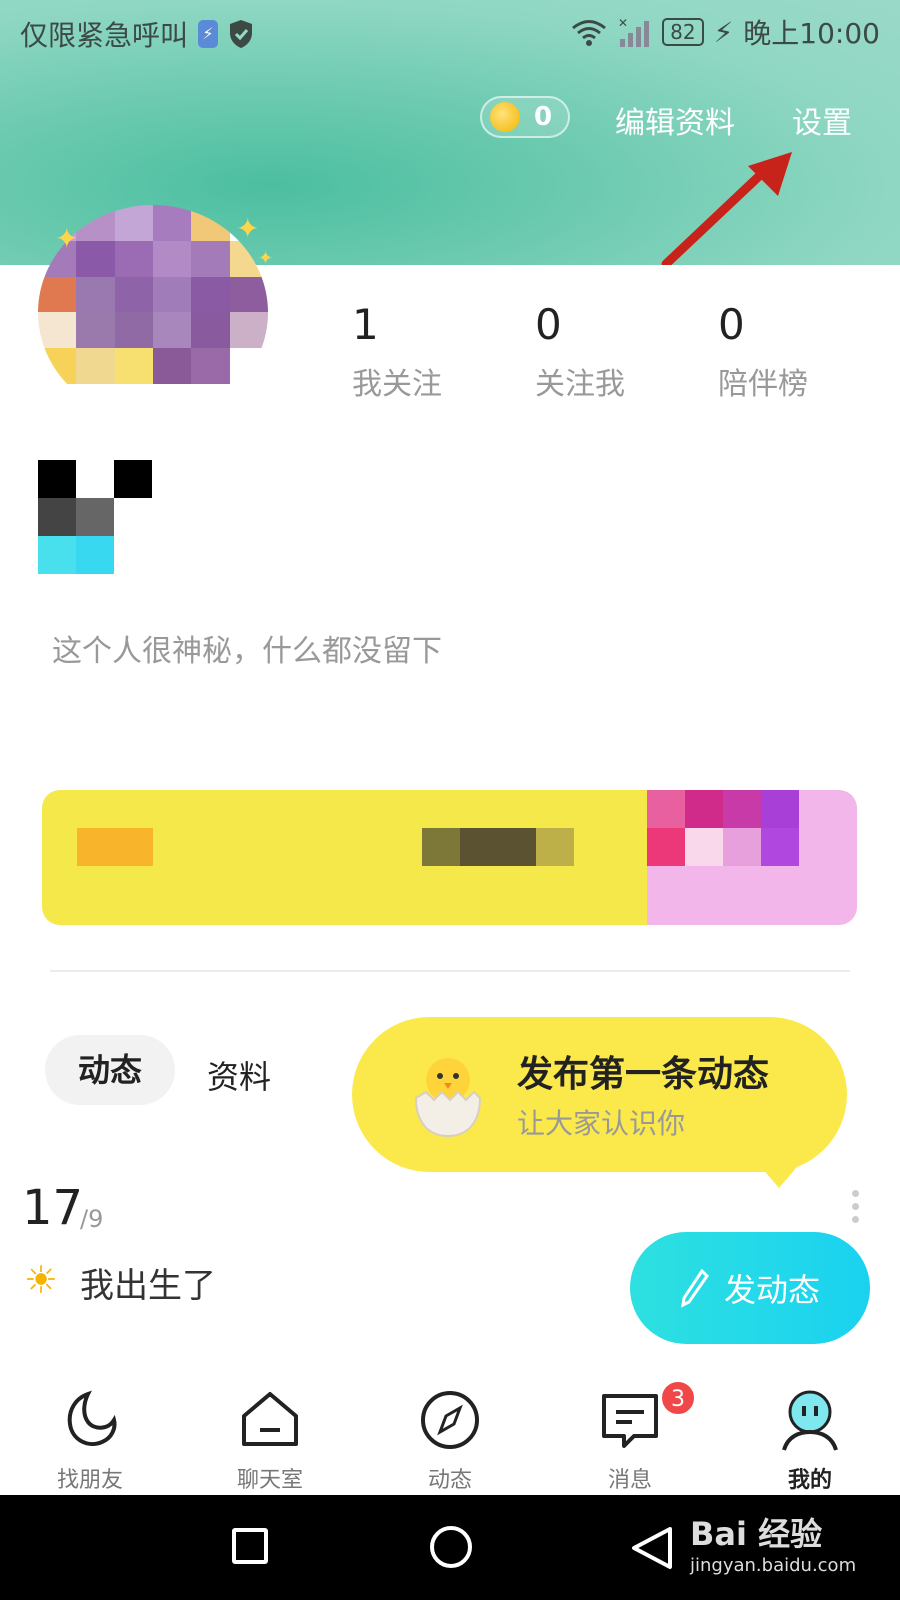  I want to click on carrier-text: 仅限紧急呼叫, so click(104, 35).